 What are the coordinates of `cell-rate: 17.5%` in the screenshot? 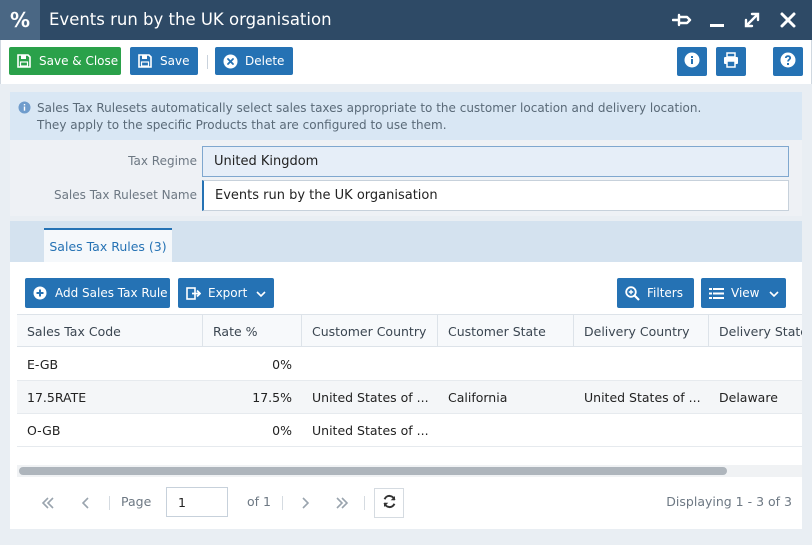 It's located at (272, 397).